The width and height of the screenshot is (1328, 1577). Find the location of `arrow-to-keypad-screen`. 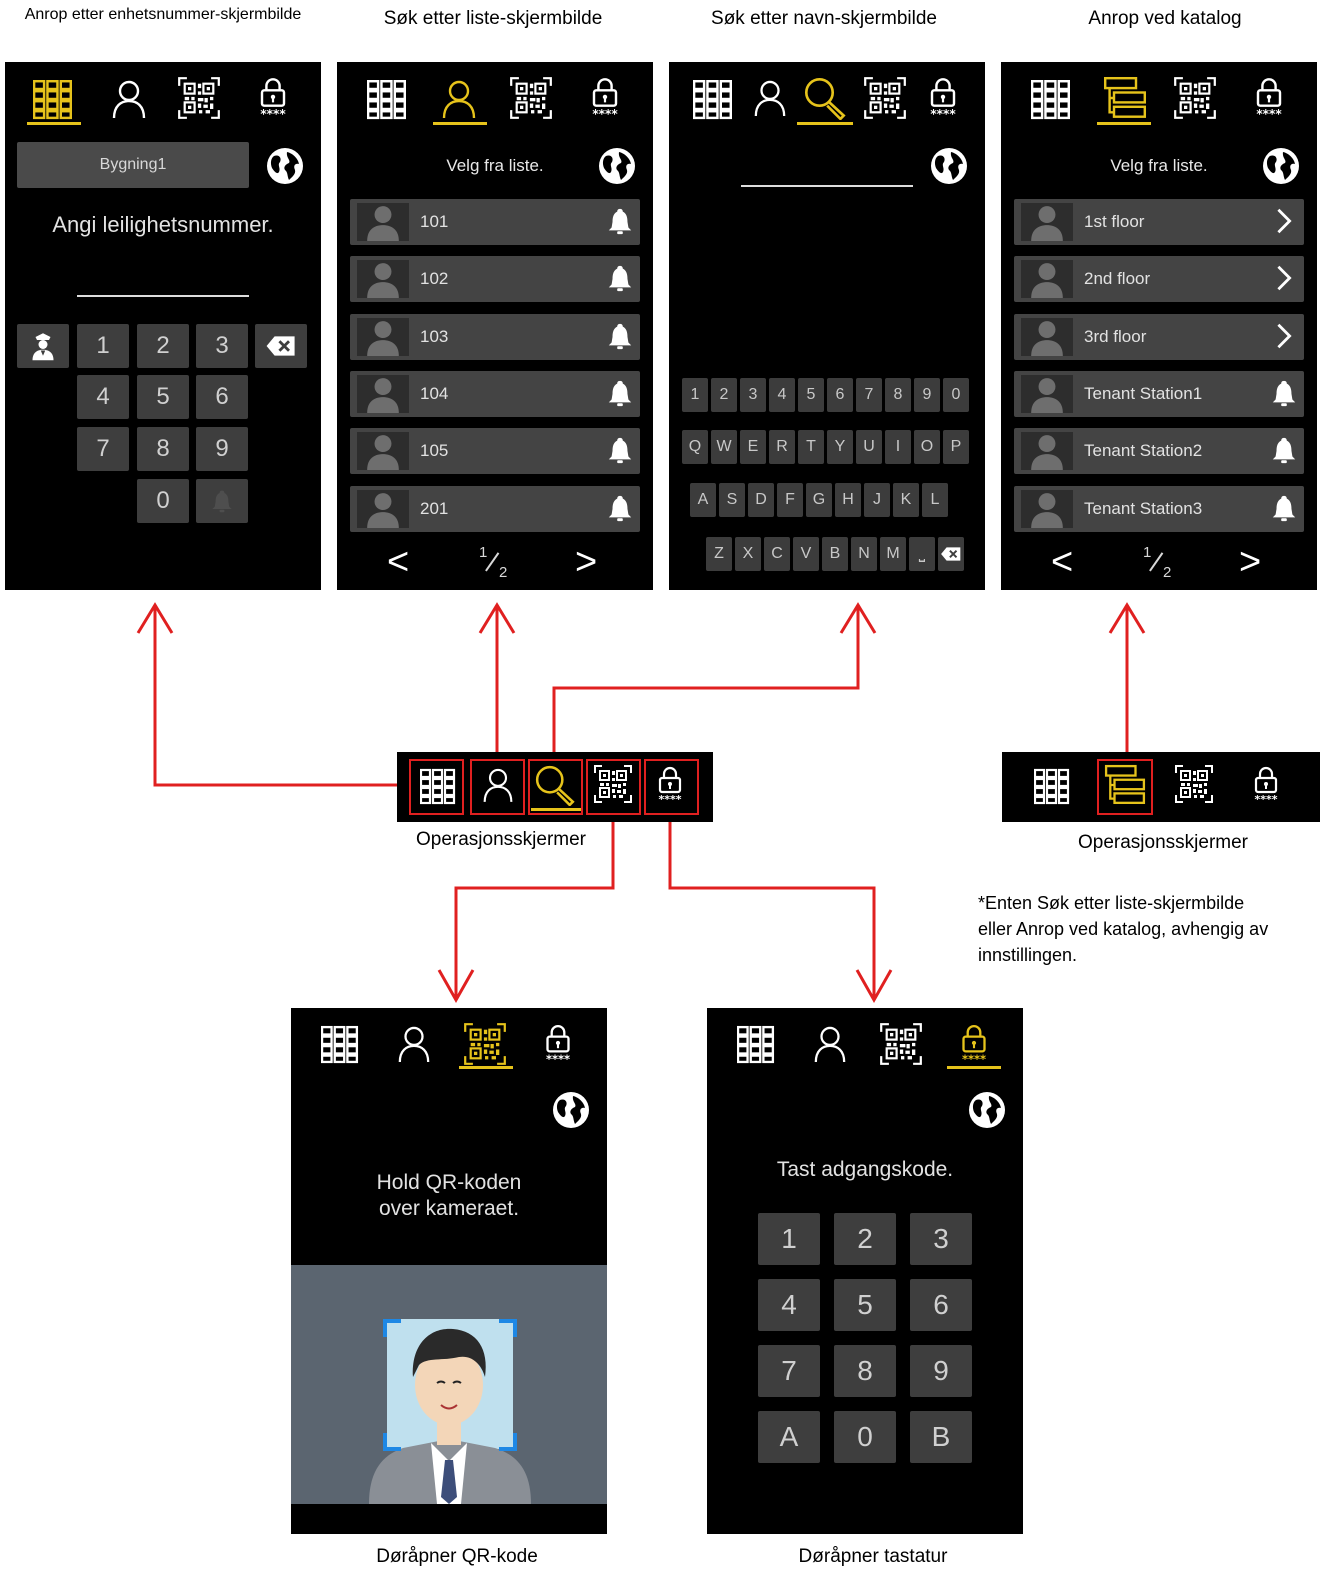

arrow-to-keypad-screen is located at coordinates (772, 907).